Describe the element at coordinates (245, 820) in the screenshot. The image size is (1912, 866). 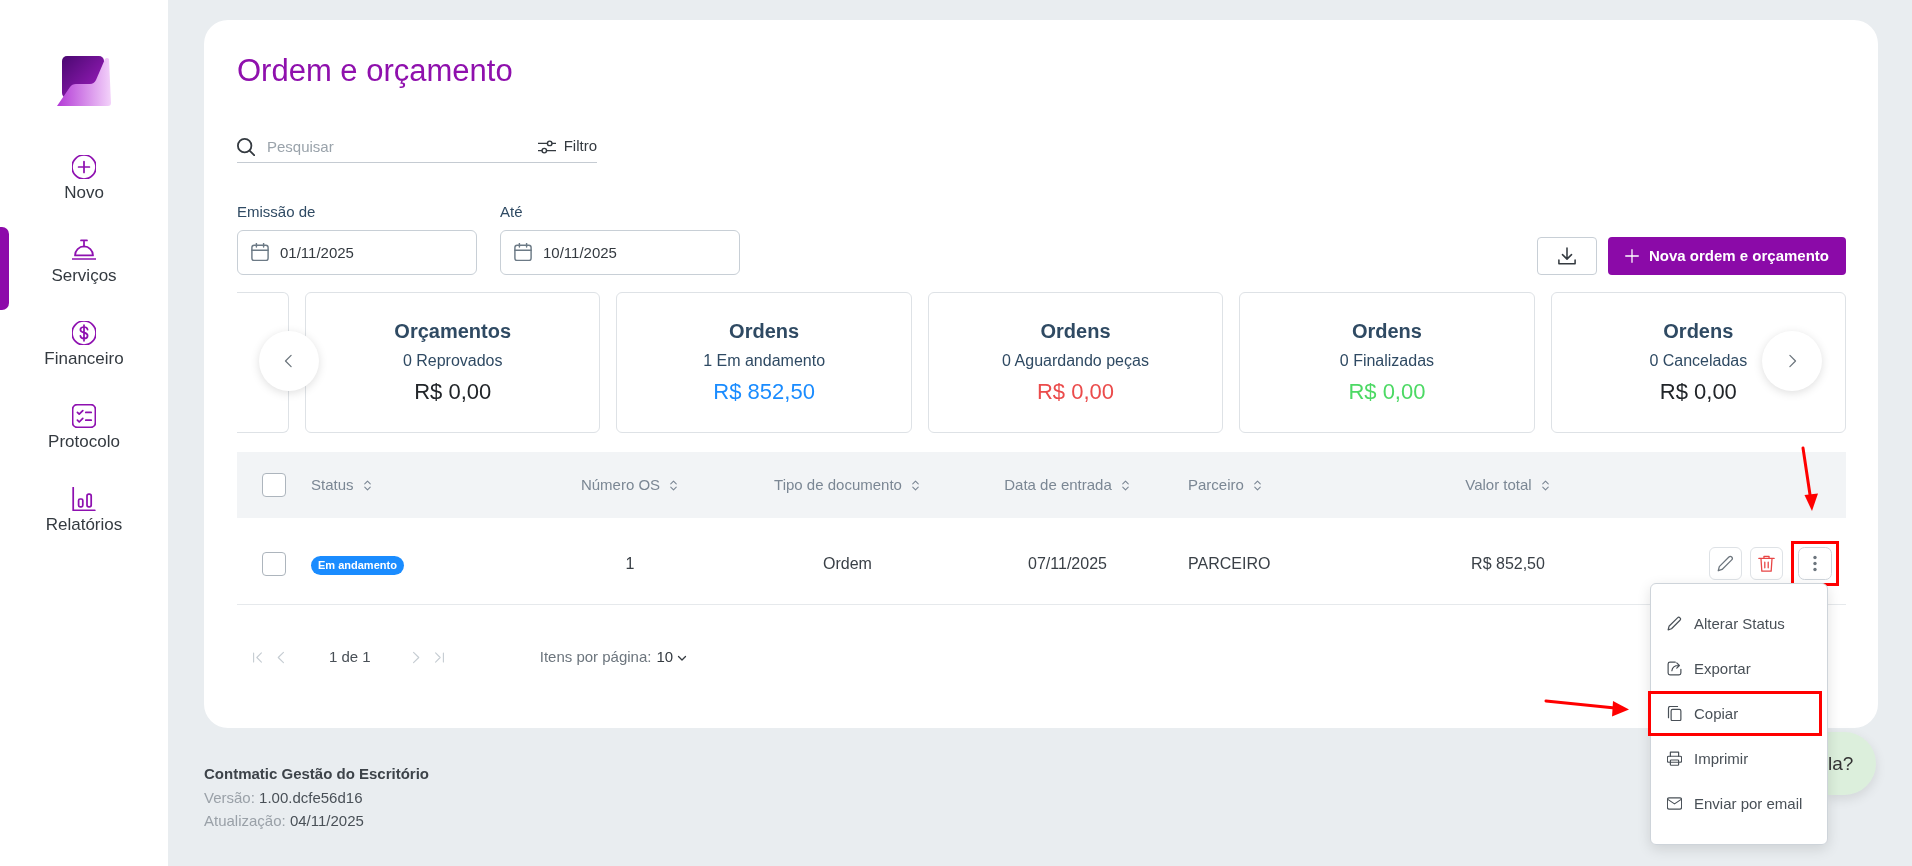
I see `info-label: Atualização:` at that location.